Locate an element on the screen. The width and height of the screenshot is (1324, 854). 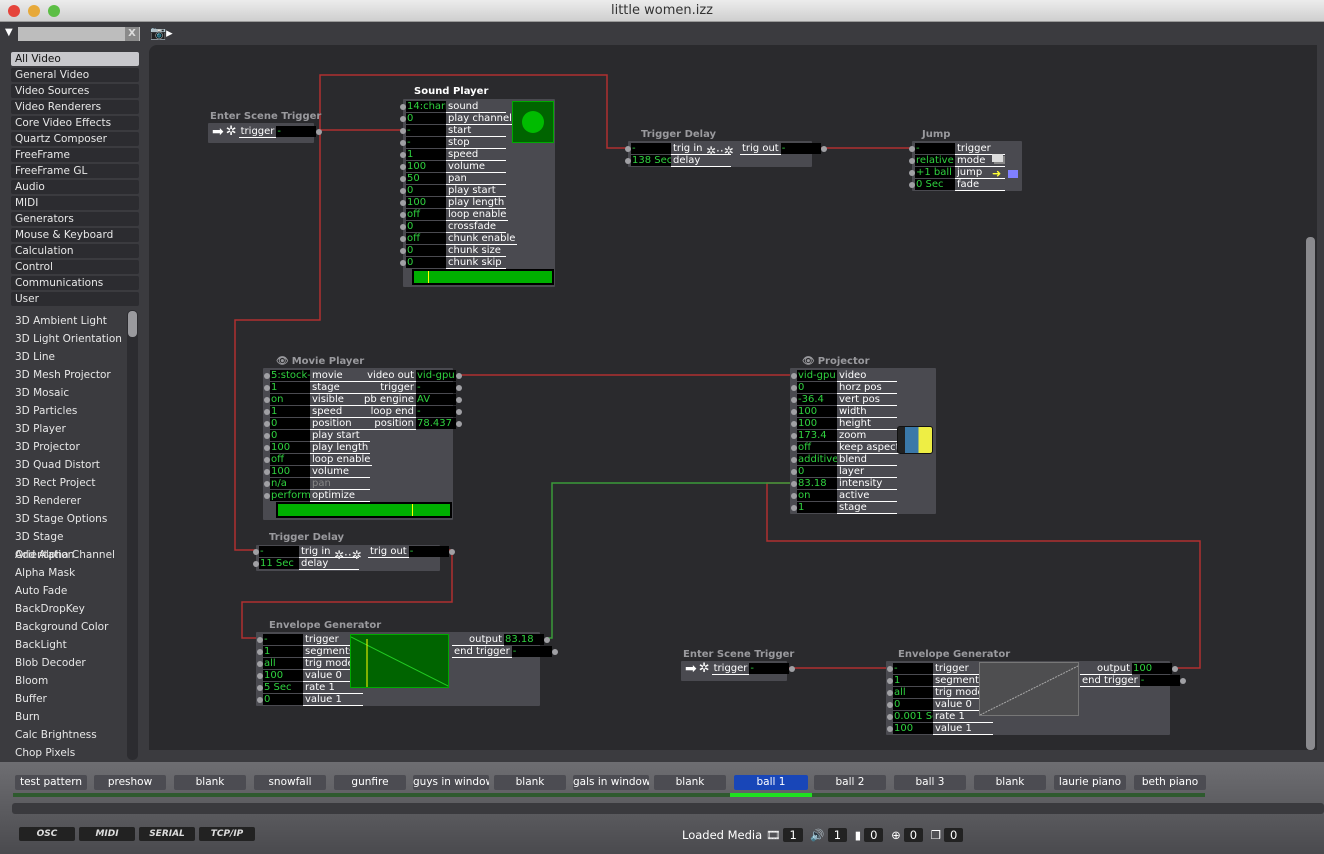
actor-list-item: 3D Particles is located at coordinates (68, 411).